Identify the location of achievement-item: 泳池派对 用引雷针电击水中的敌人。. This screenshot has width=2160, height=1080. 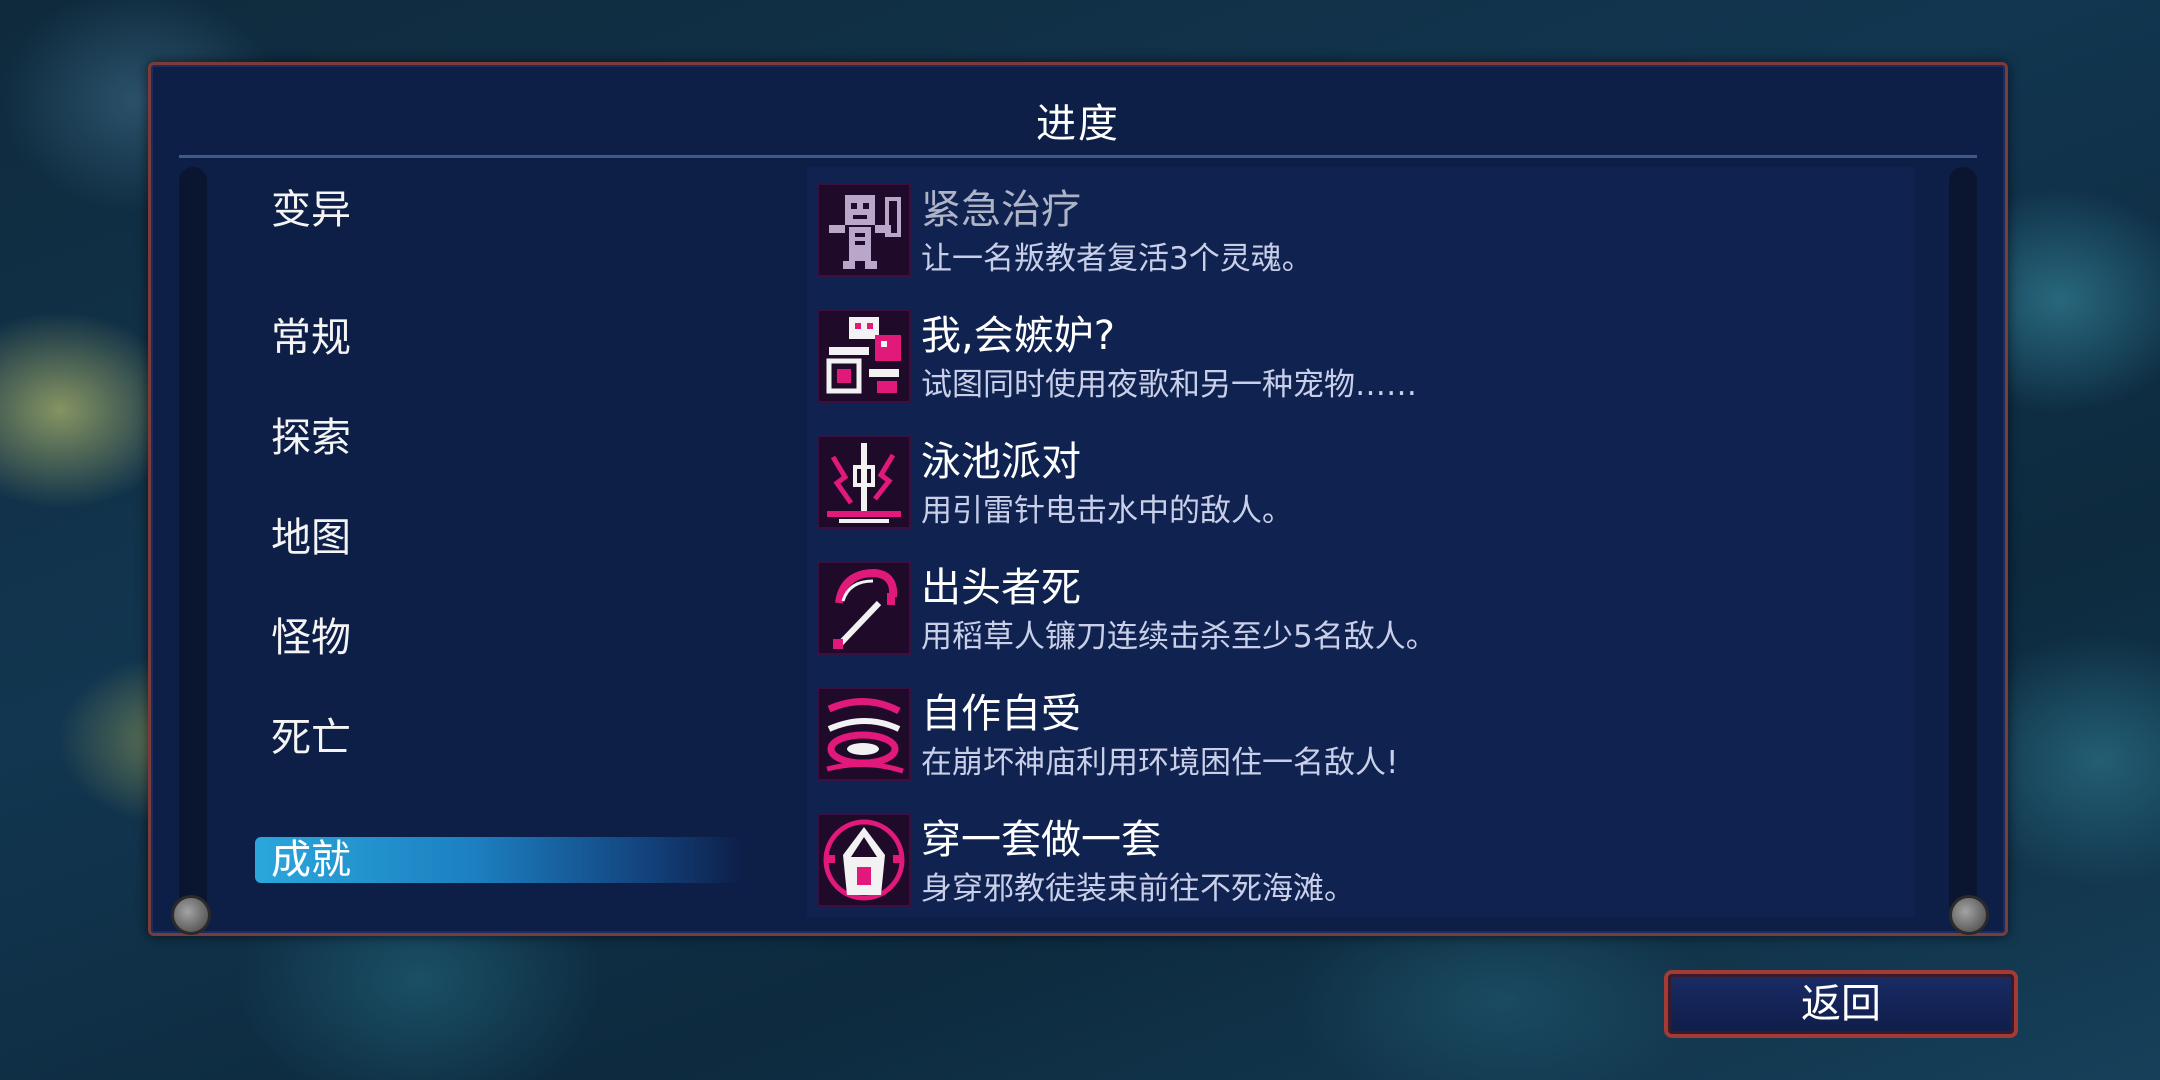
(1362, 481).